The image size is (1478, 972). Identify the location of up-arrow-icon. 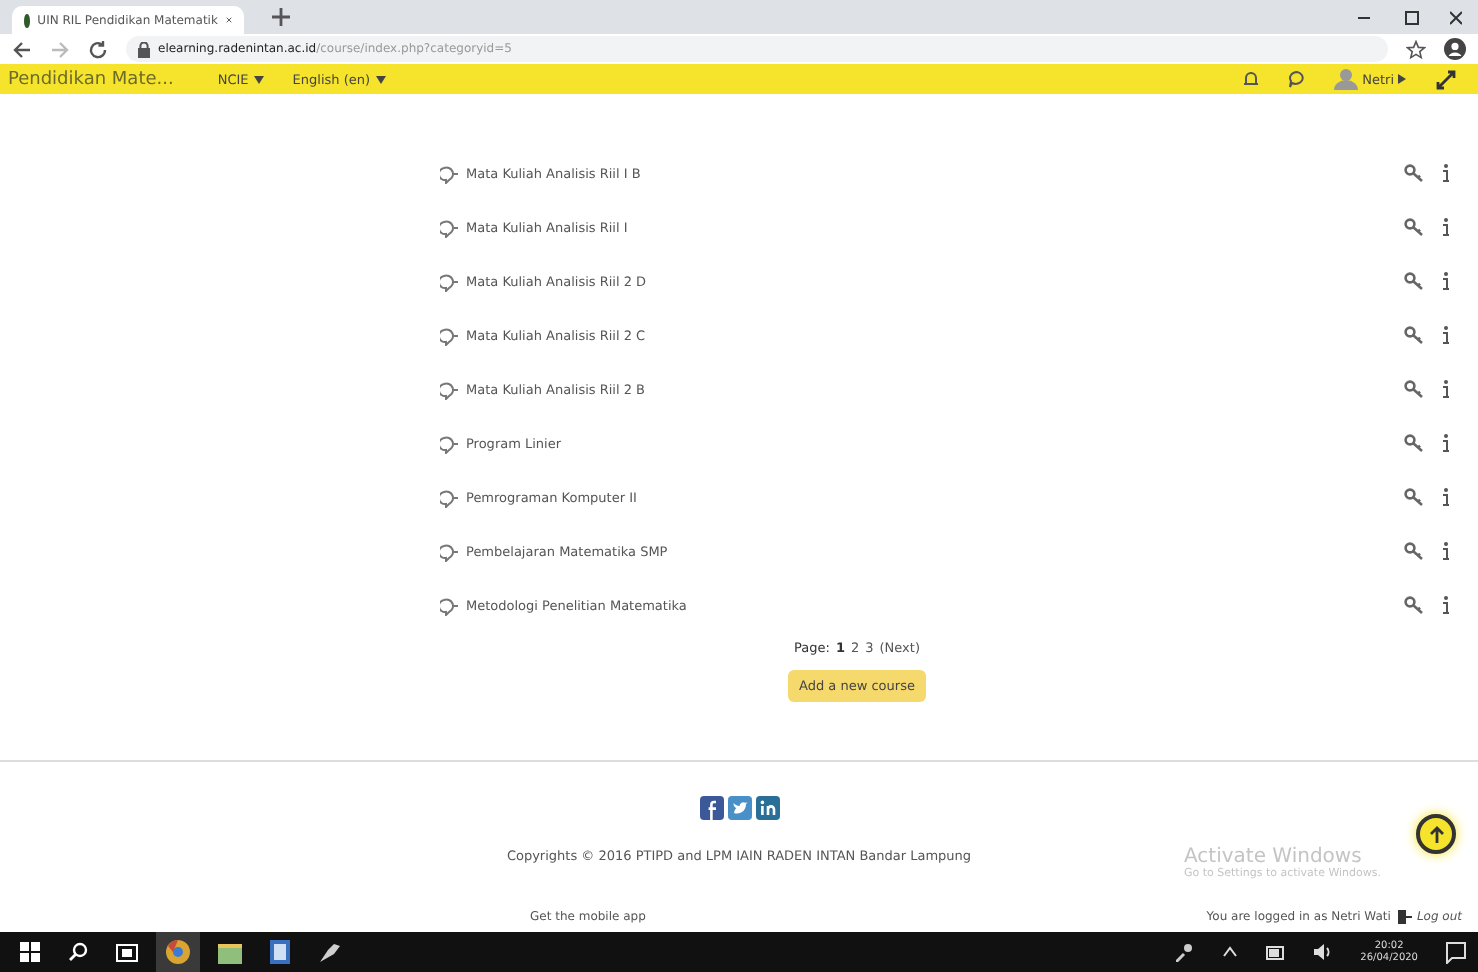
(1436, 834).